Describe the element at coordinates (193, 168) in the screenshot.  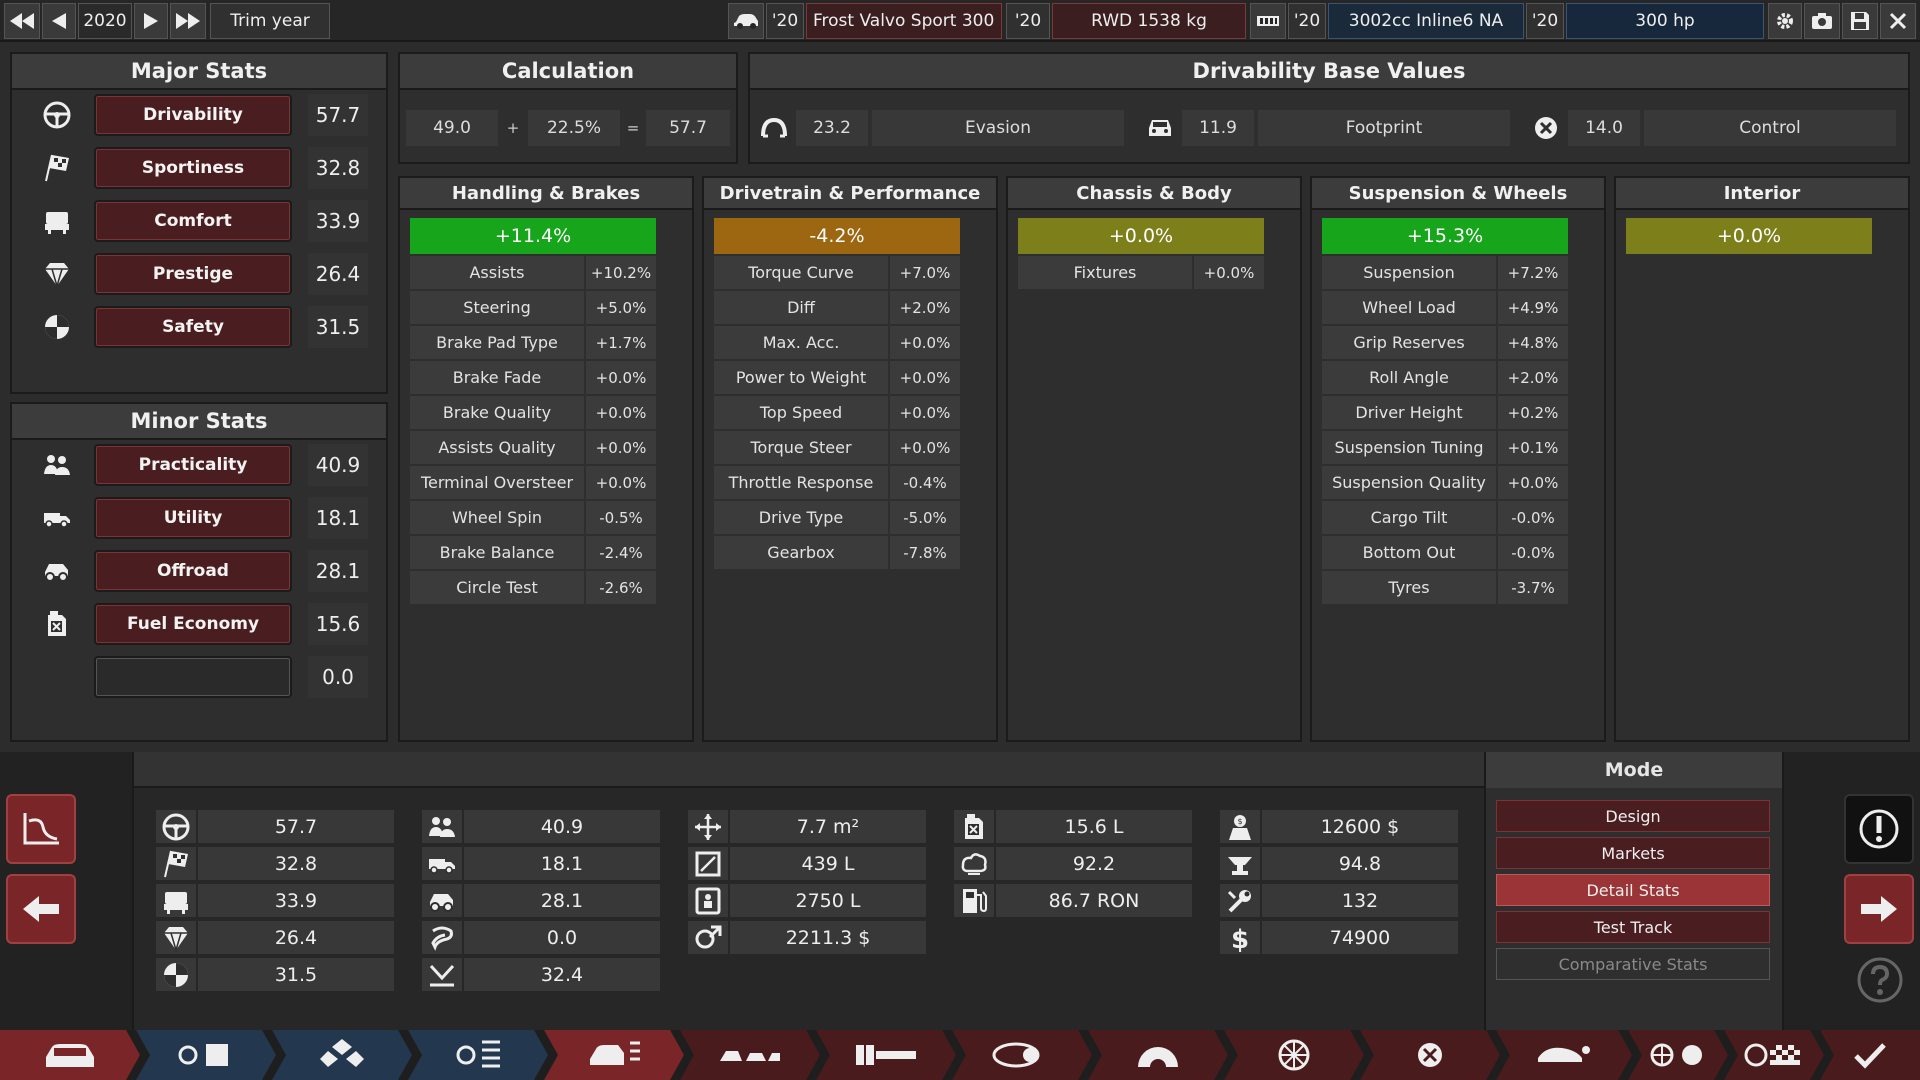
I see `major-stat-button-sportiness: Sportiness` at that location.